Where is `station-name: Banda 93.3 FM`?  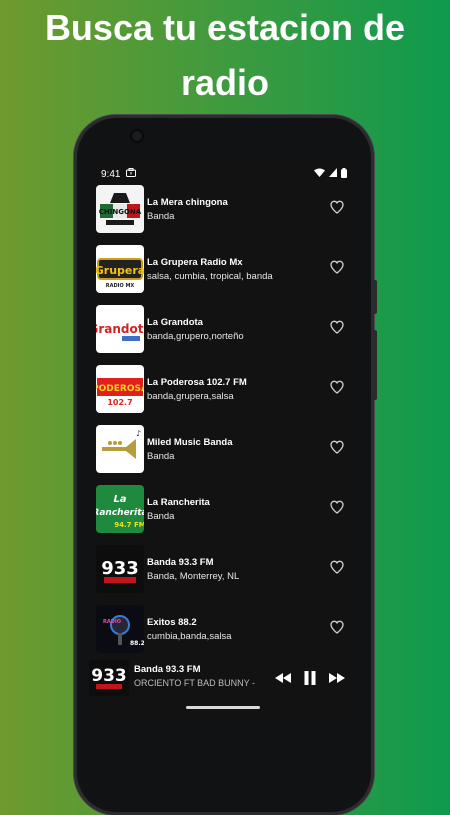
station-name: Banda 93.3 FM is located at coordinates (180, 562).